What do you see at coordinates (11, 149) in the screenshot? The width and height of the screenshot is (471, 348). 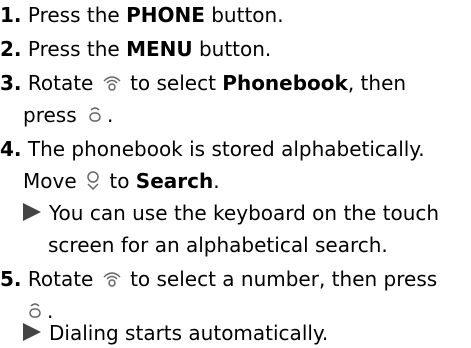 I see `step-number: 4.` at bounding box center [11, 149].